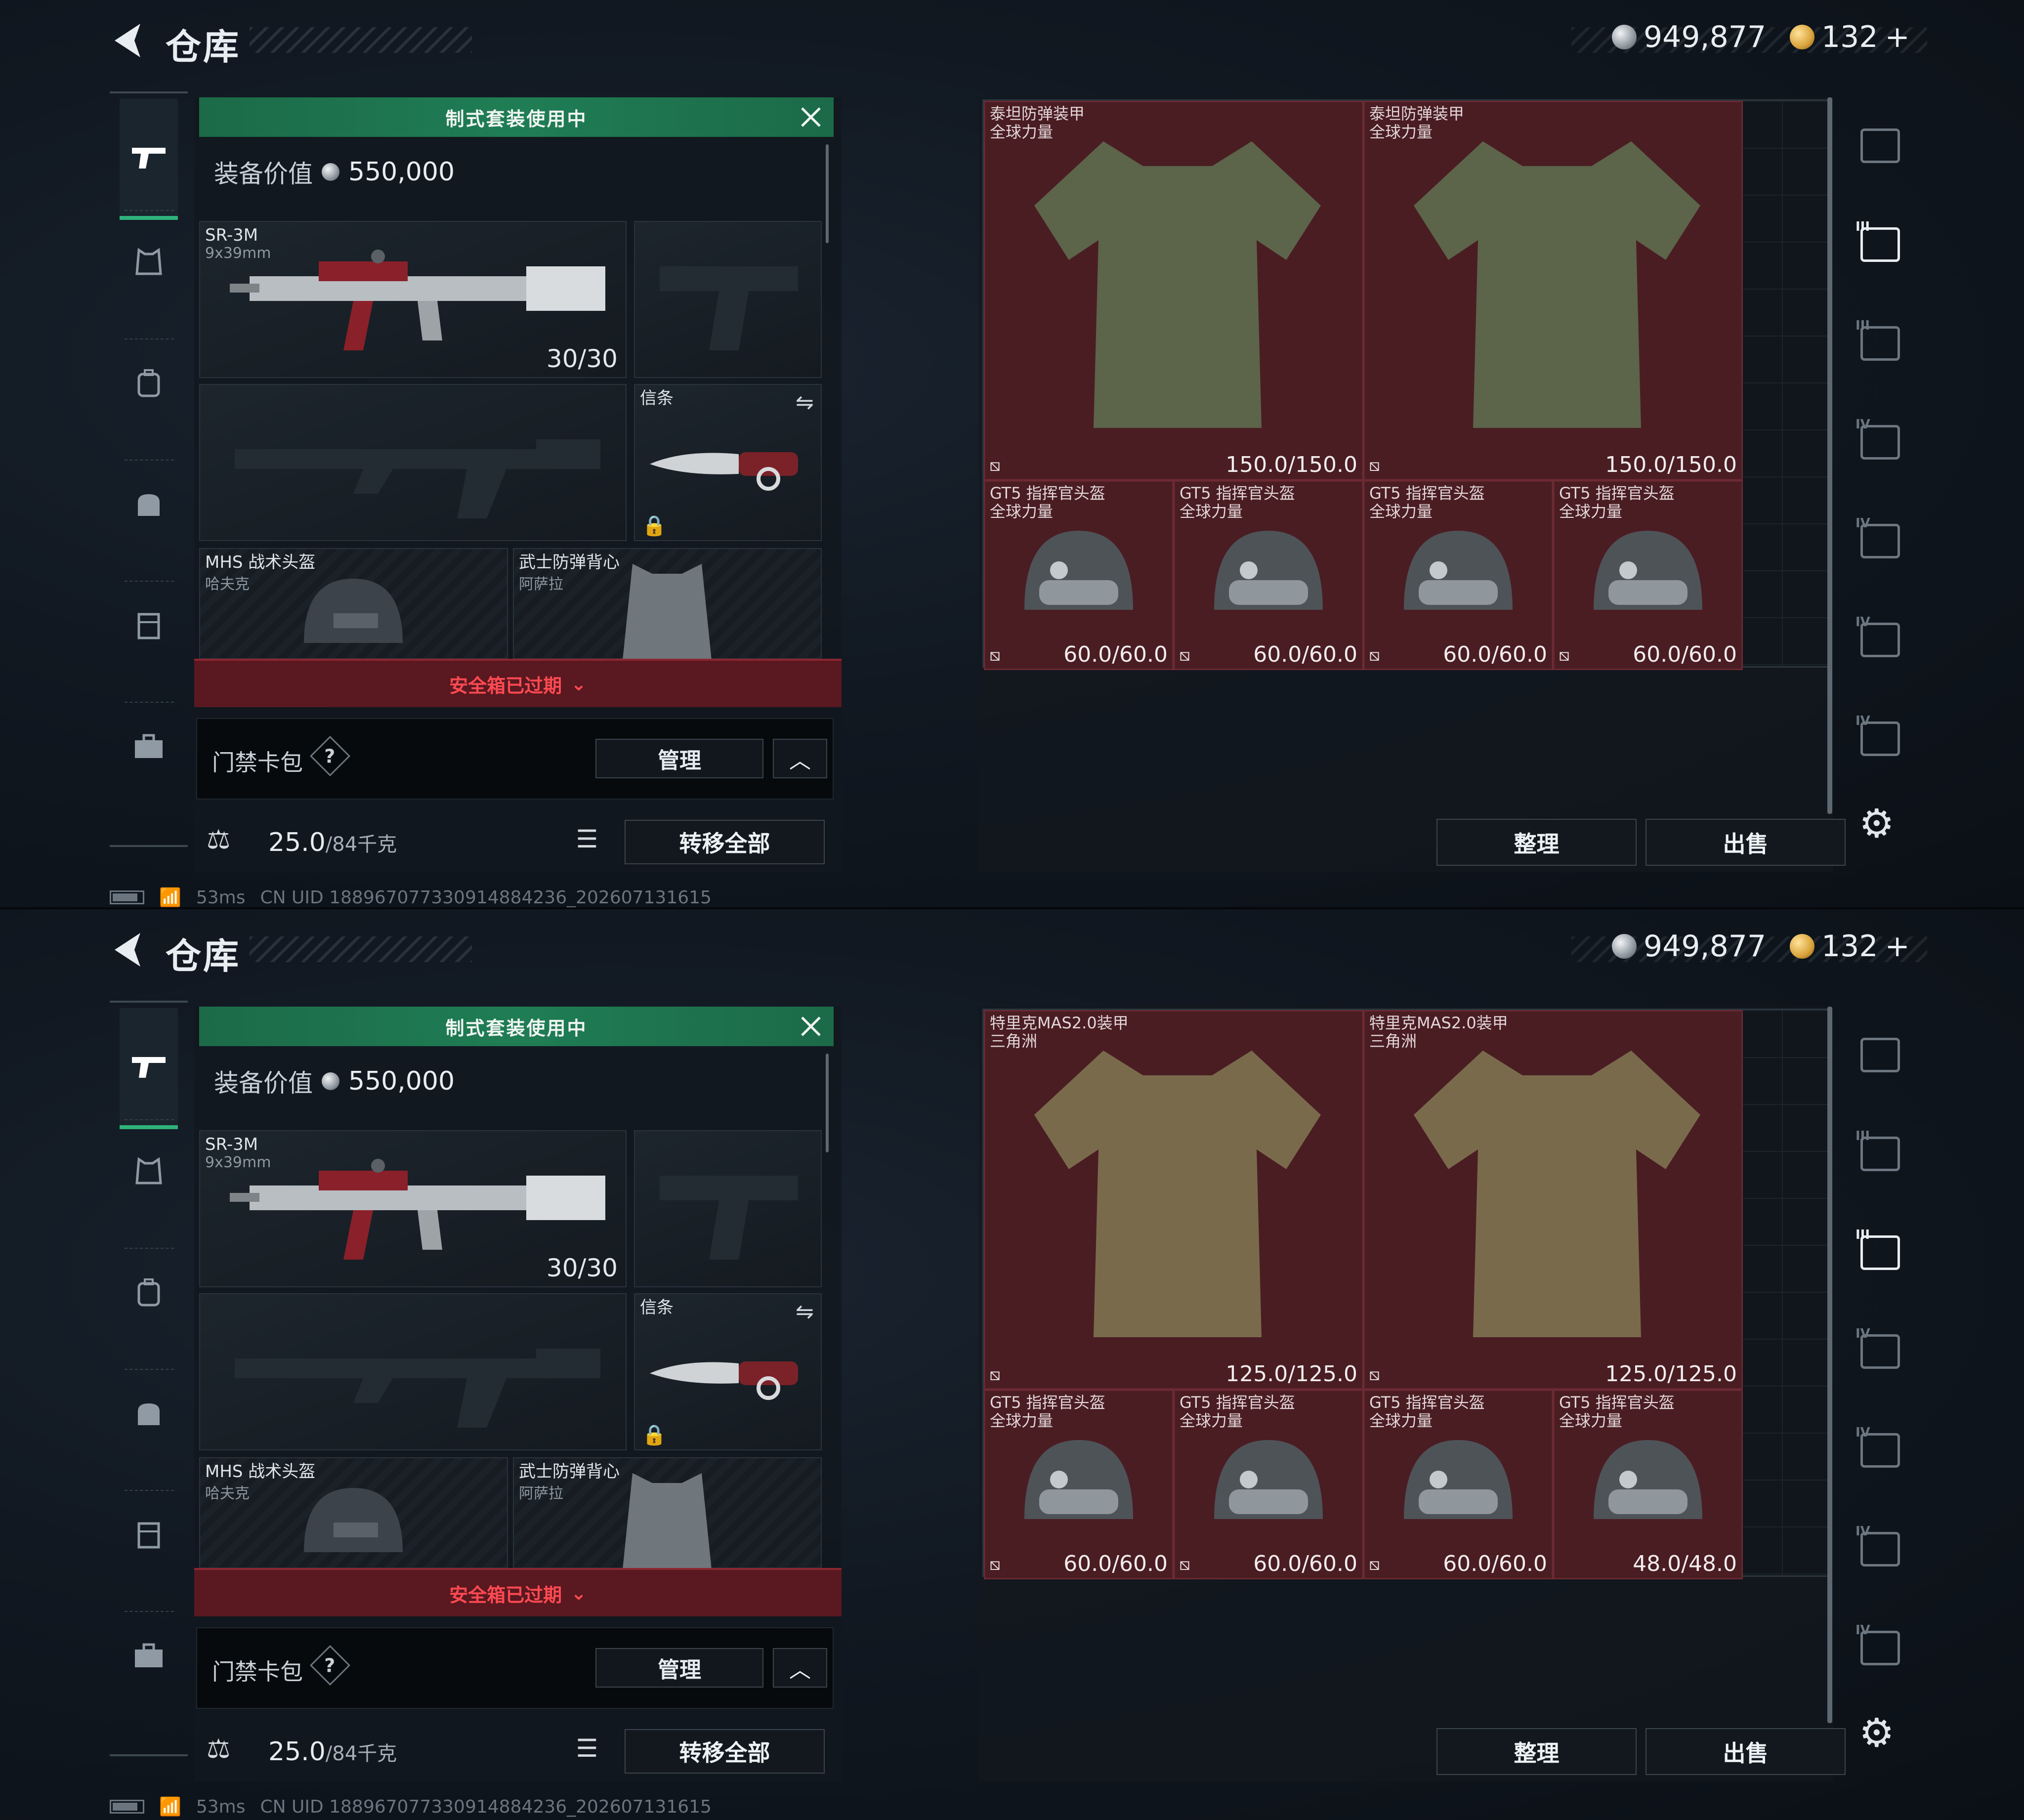 This screenshot has height=1820, width=2024. I want to click on vest-image, so click(667, 612).